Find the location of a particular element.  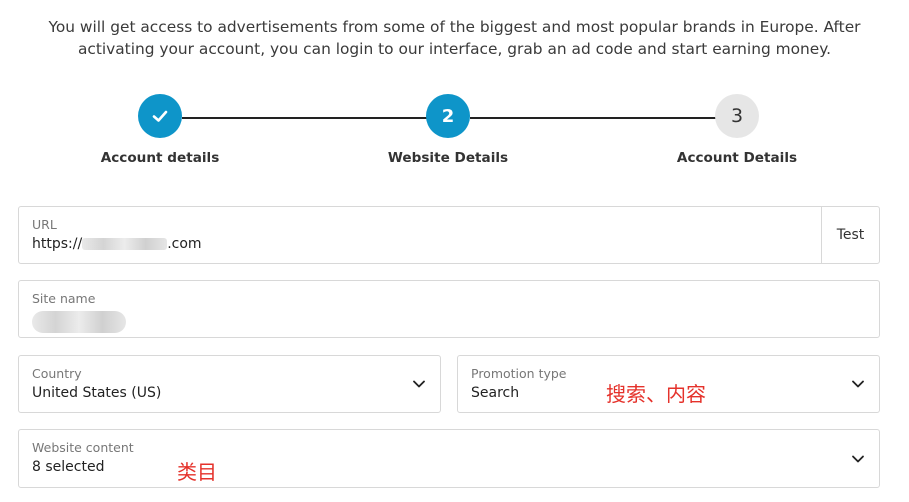

step-1-complete is located at coordinates (160, 116).